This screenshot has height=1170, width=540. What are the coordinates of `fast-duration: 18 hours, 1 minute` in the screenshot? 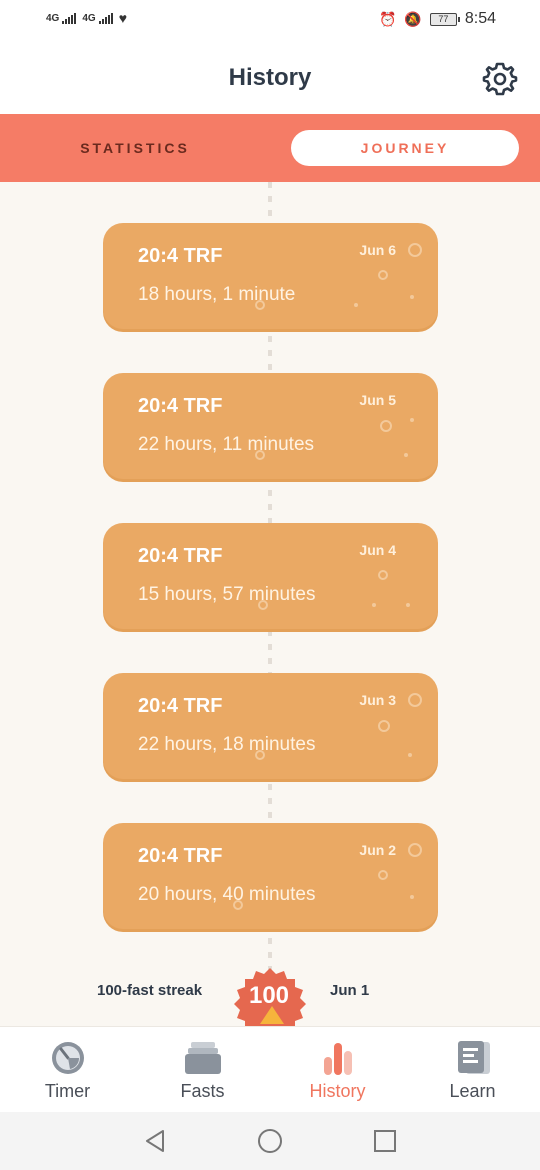 It's located at (217, 294).